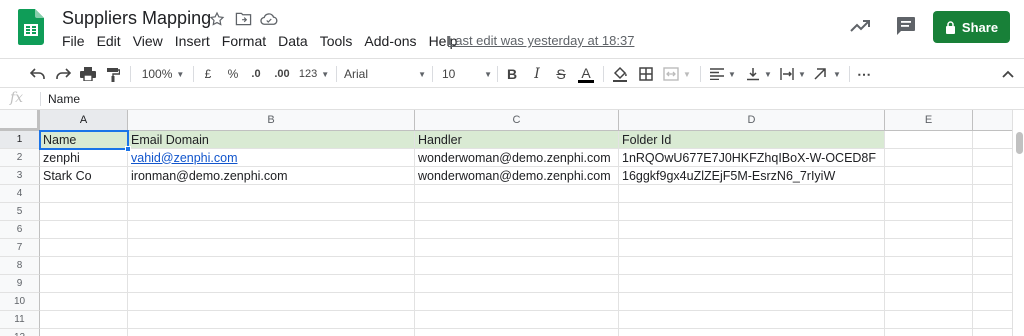 The width and height of the screenshot is (1024, 336). Describe the element at coordinates (20, 284) in the screenshot. I see `row-header: 9` at that location.